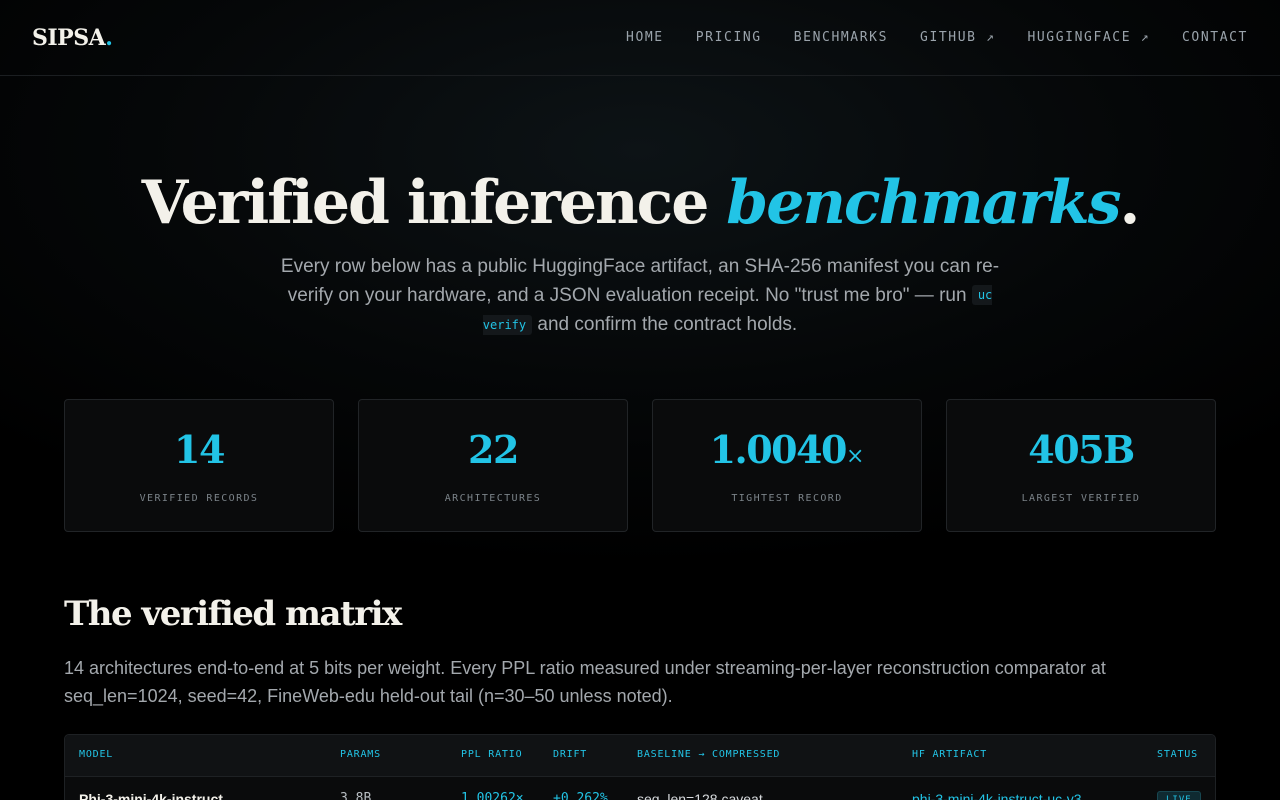 The image size is (1280, 800). I want to click on nav-benchmarks-link: BENCHMARKS, so click(841, 37).